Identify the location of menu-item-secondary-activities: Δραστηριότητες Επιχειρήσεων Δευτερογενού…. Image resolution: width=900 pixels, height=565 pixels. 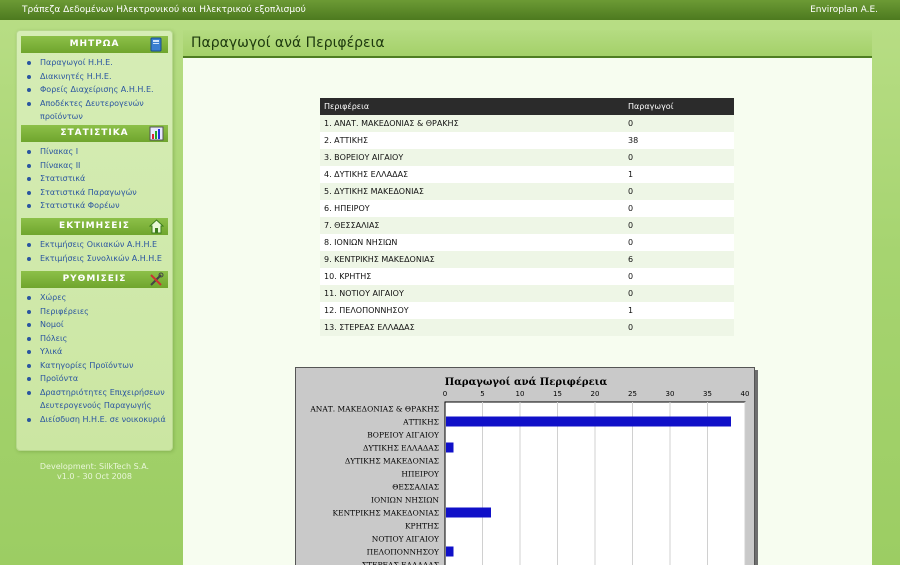
(97, 399).